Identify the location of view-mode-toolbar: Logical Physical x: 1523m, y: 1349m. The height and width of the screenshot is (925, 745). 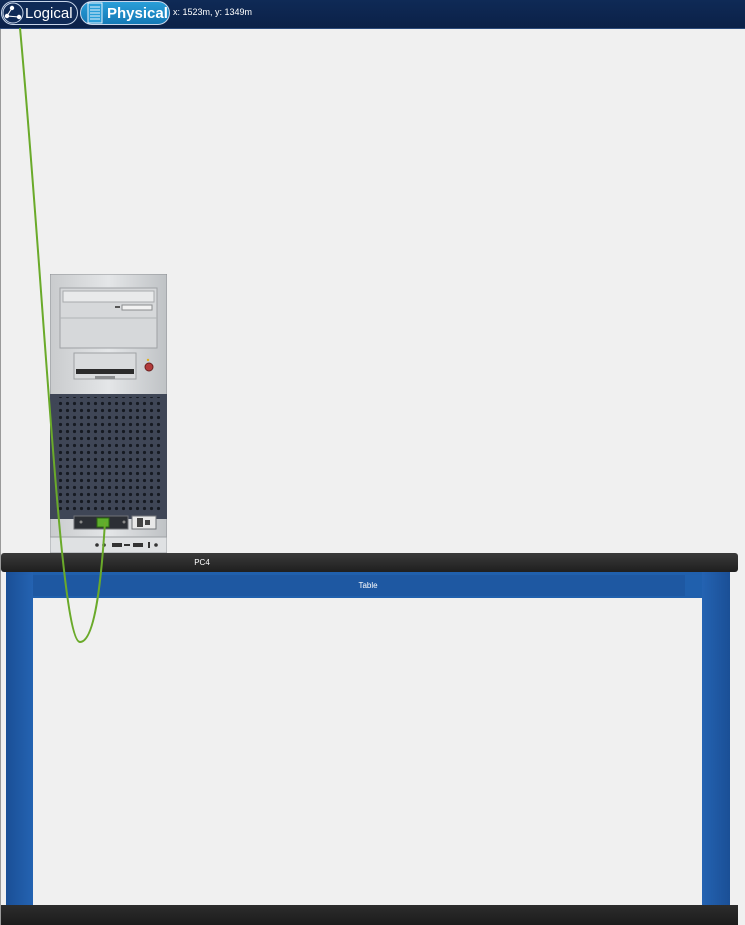
(372, 14).